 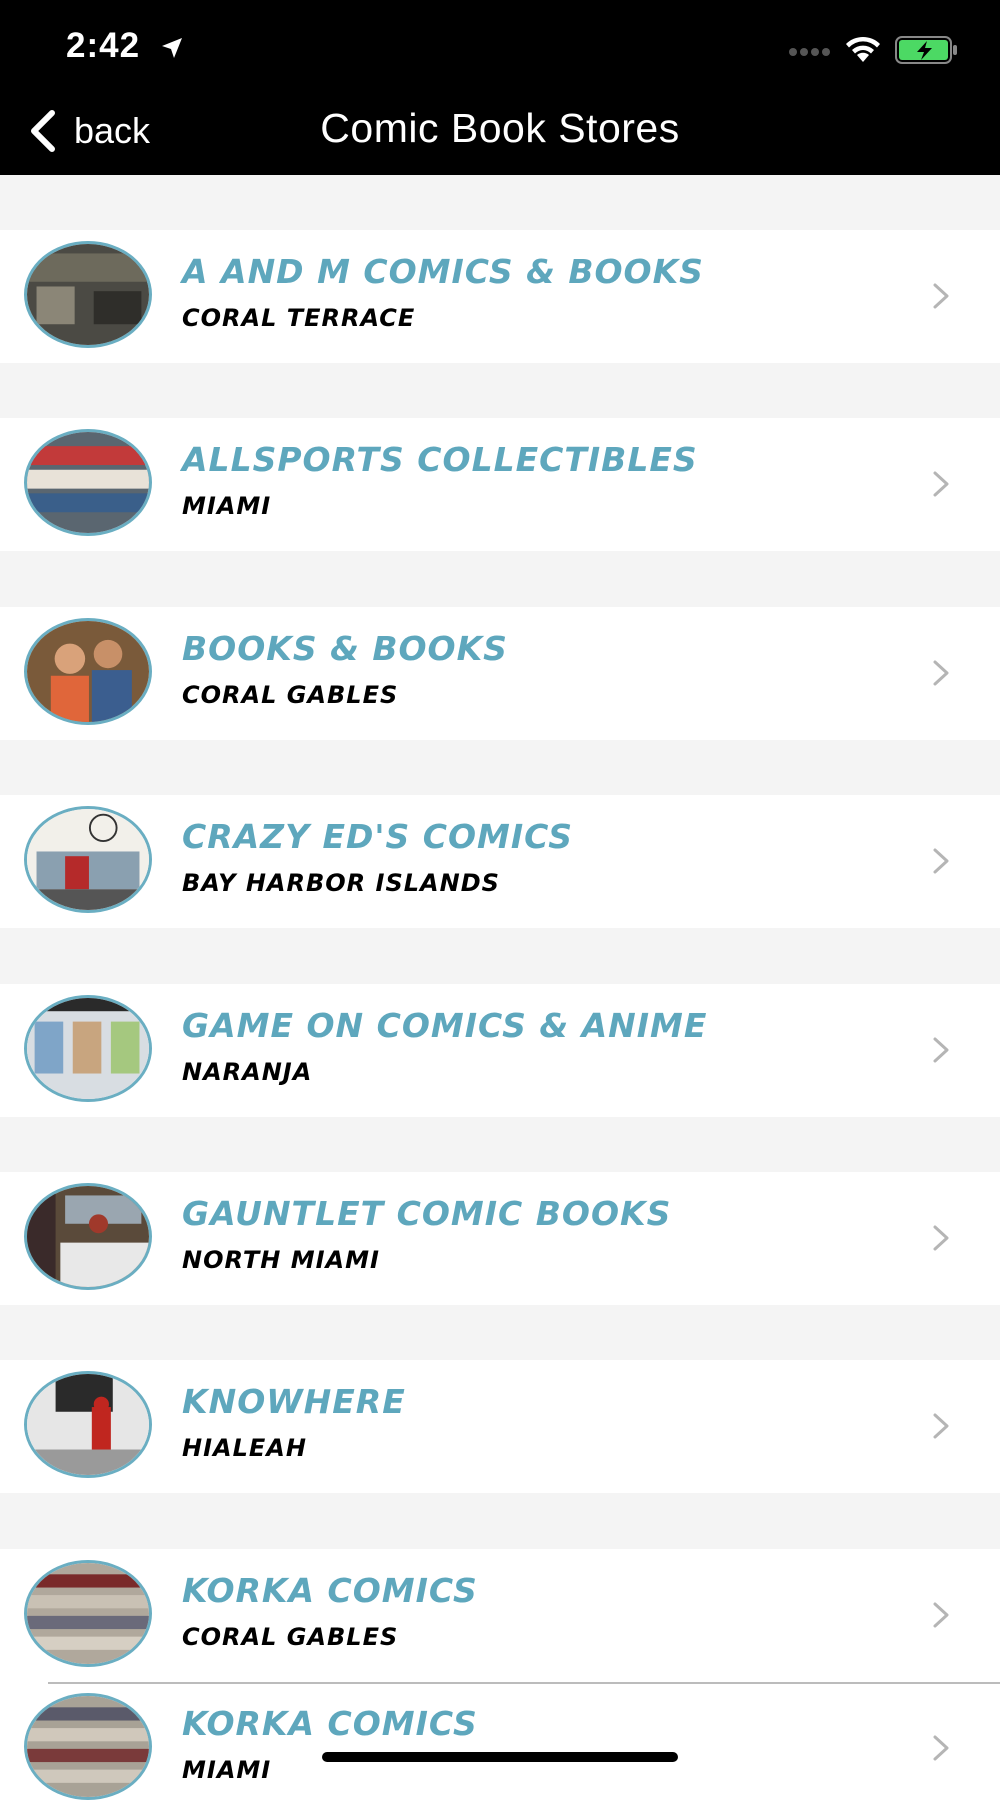 I want to click on store-name: A and M Comics & Books, so click(x=443, y=271).